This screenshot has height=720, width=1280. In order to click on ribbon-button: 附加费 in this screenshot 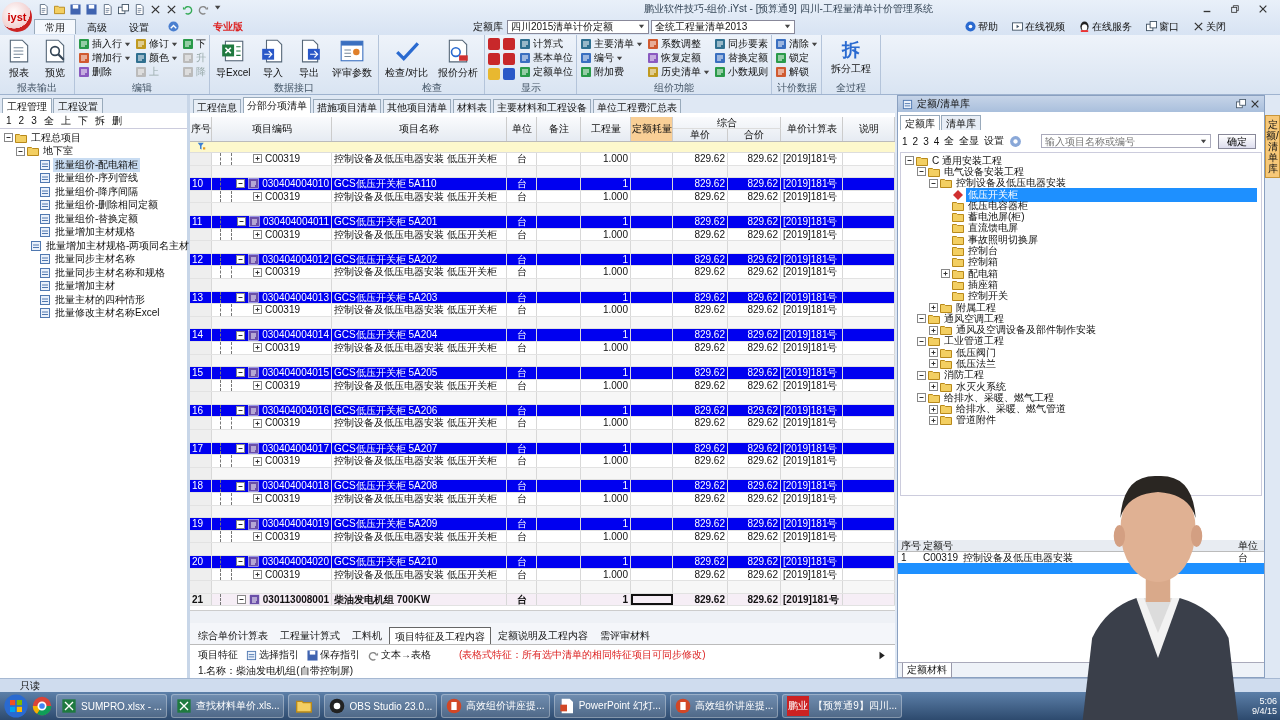, I will do `click(612, 72)`.